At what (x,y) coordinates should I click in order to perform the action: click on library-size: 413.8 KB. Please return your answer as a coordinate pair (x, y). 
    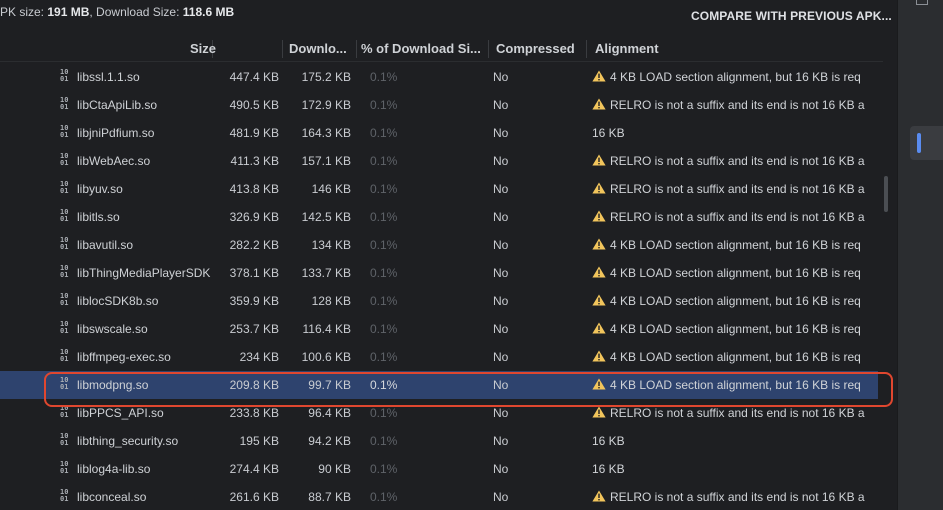
    Looking at the image, I should click on (254, 189).